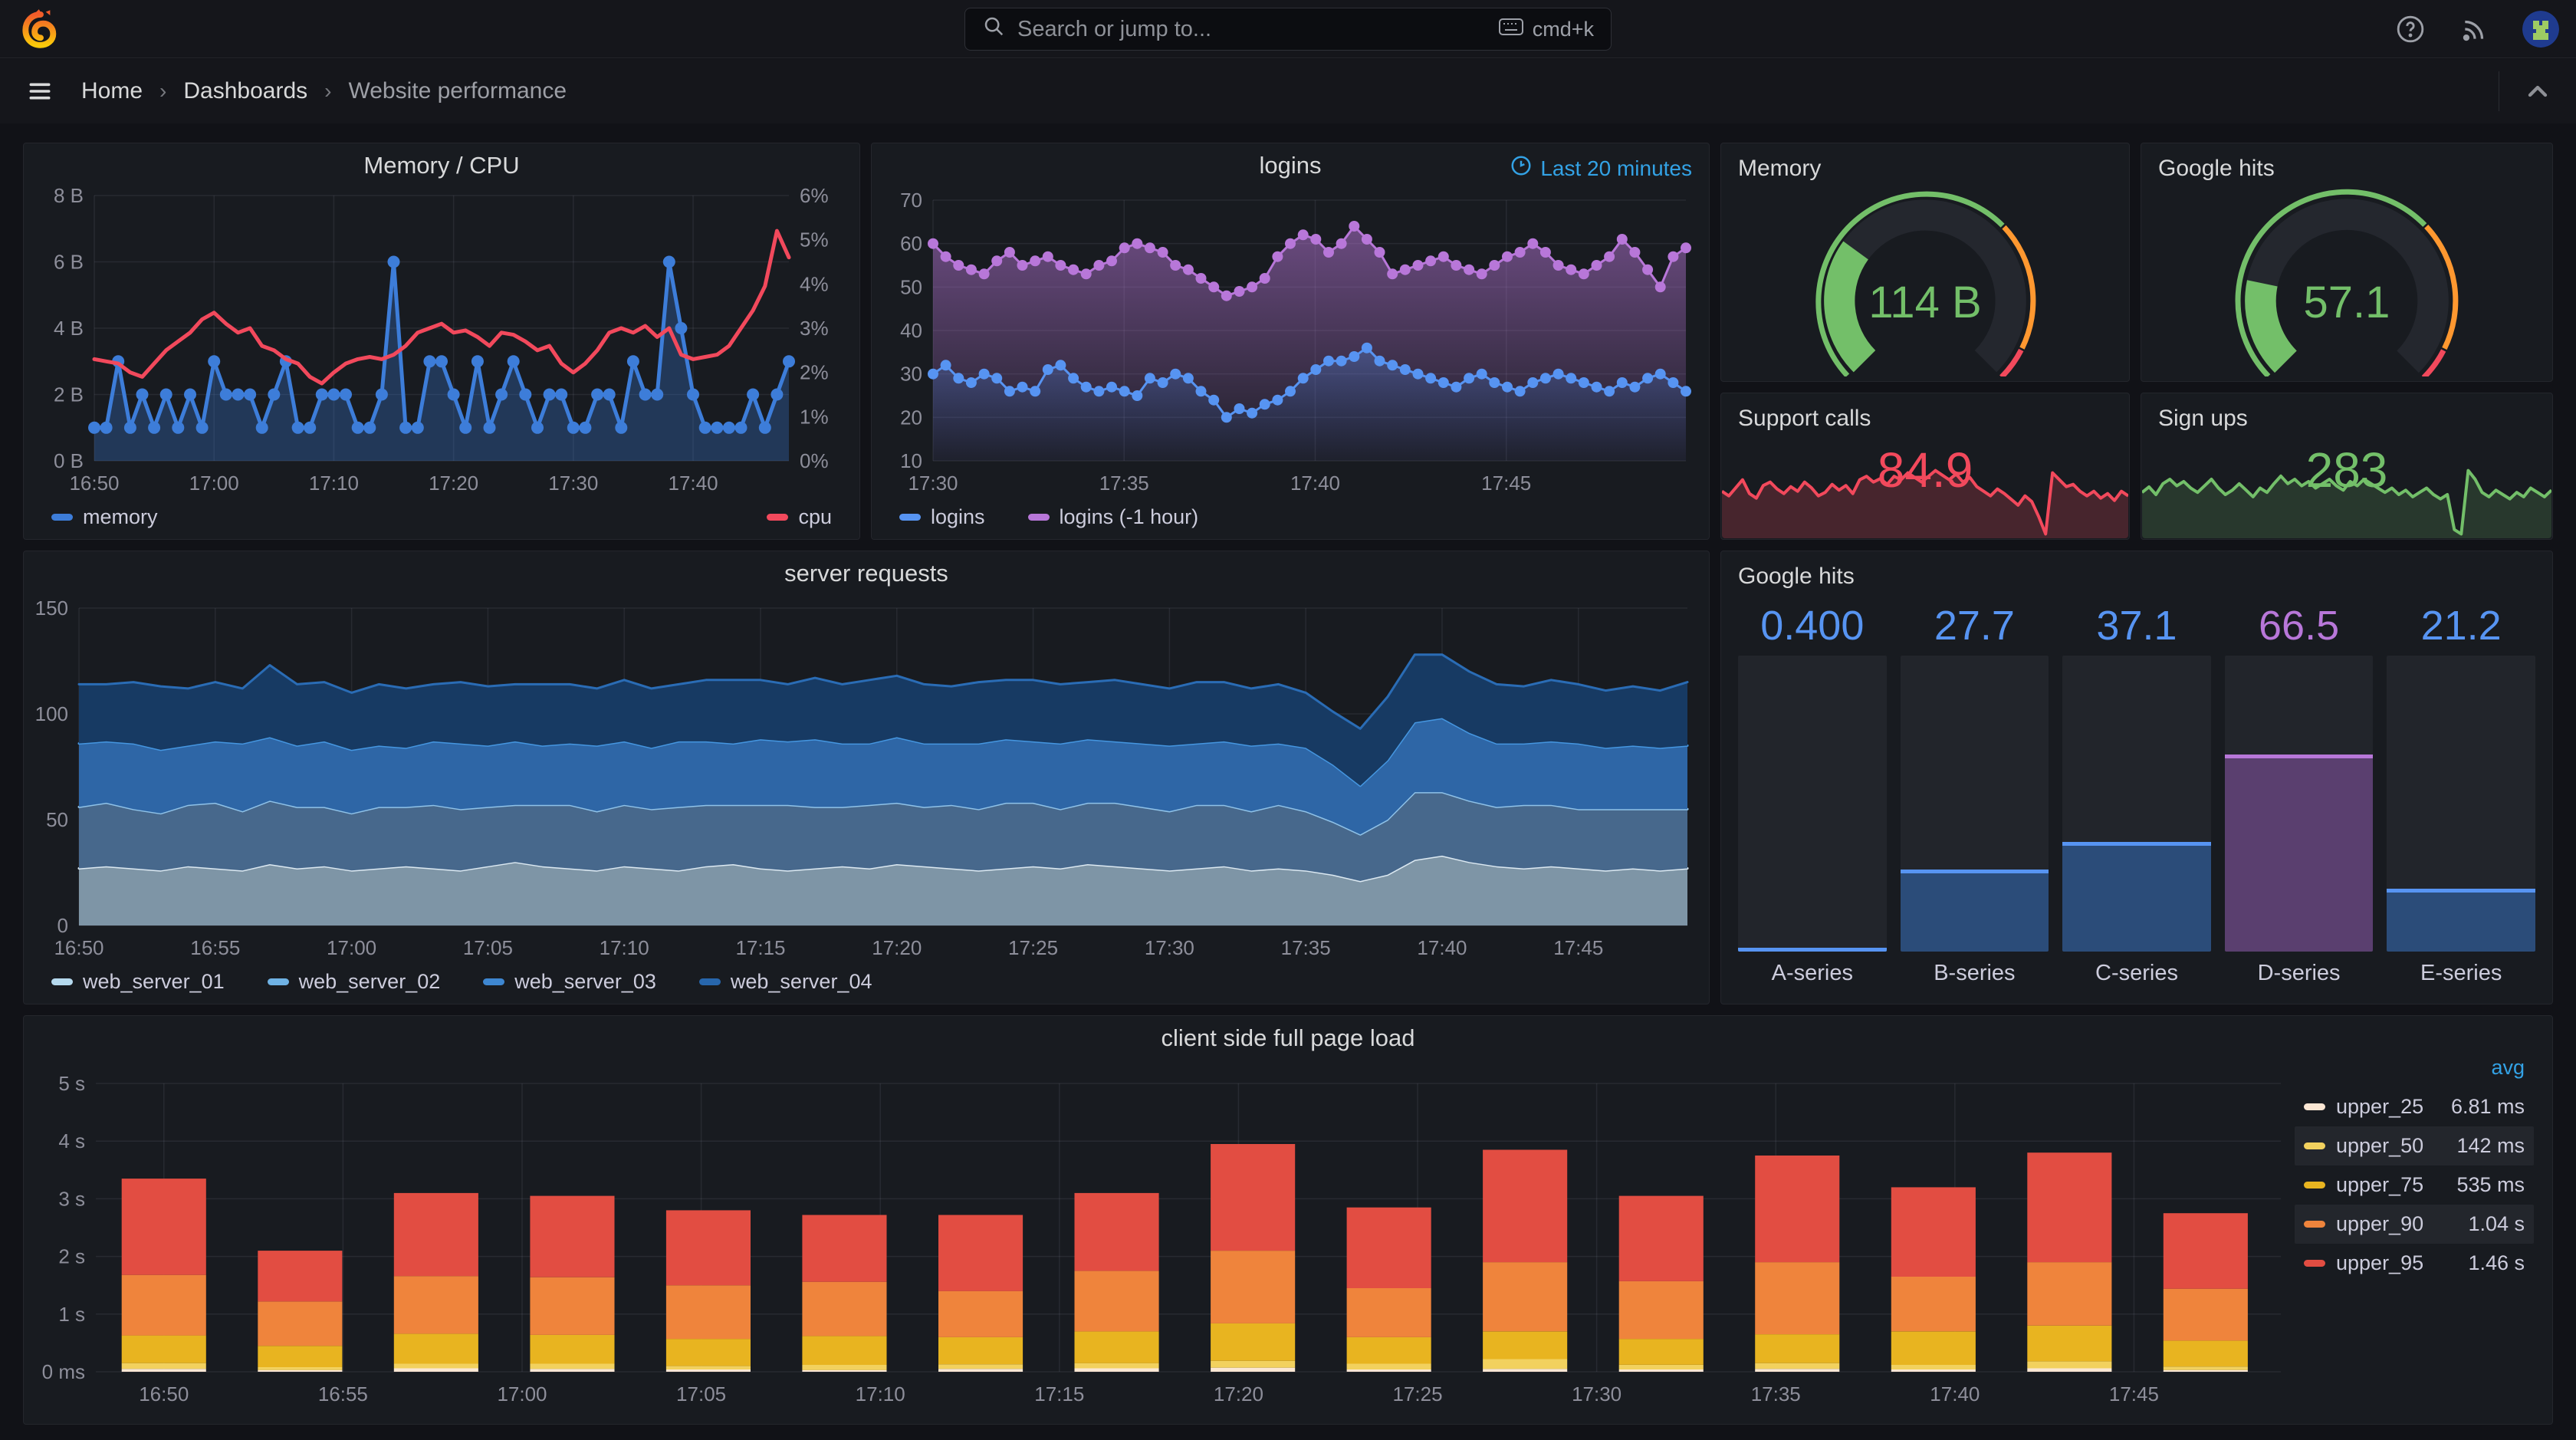 This screenshot has width=2576, height=1440. Describe the element at coordinates (2461, 626) in the screenshot. I see `bar-gauge-value: 21.2` at that location.